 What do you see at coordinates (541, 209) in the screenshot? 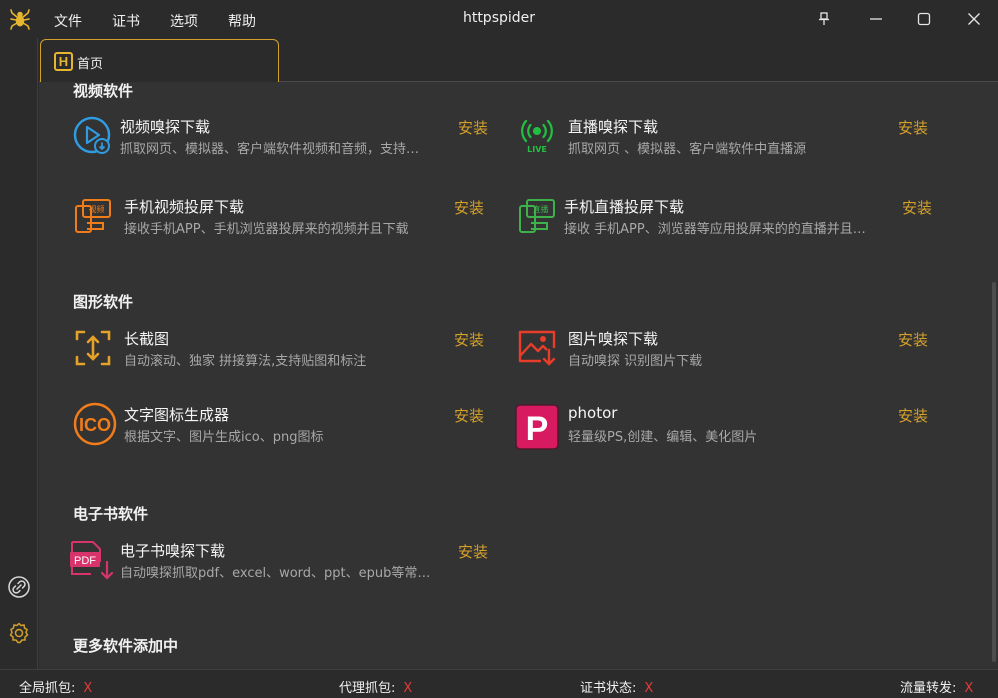
I see `live-cn-badge-text: 直播` at bounding box center [541, 209].